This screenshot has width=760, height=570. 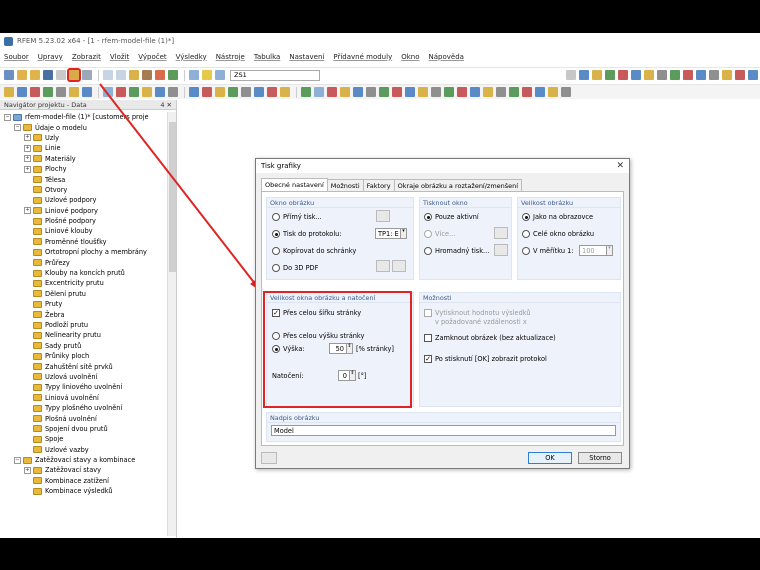 What do you see at coordinates (269, 458) in the screenshot?
I see `help-icon` at bounding box center [269, 458].